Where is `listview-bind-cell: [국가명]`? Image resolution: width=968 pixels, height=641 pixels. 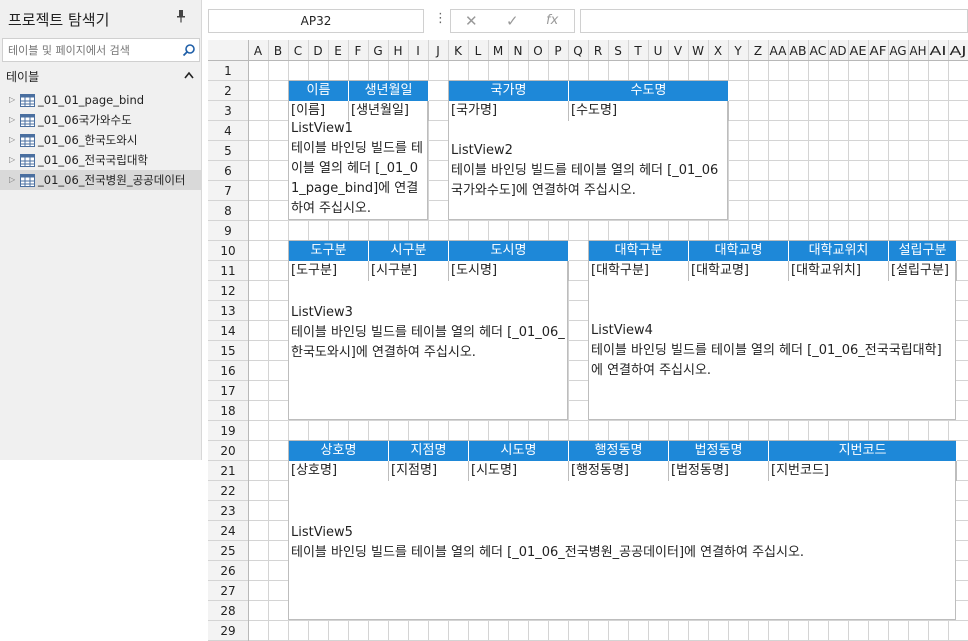 listview-bind-cell: [국가명] is located at coordinates (509, 111).